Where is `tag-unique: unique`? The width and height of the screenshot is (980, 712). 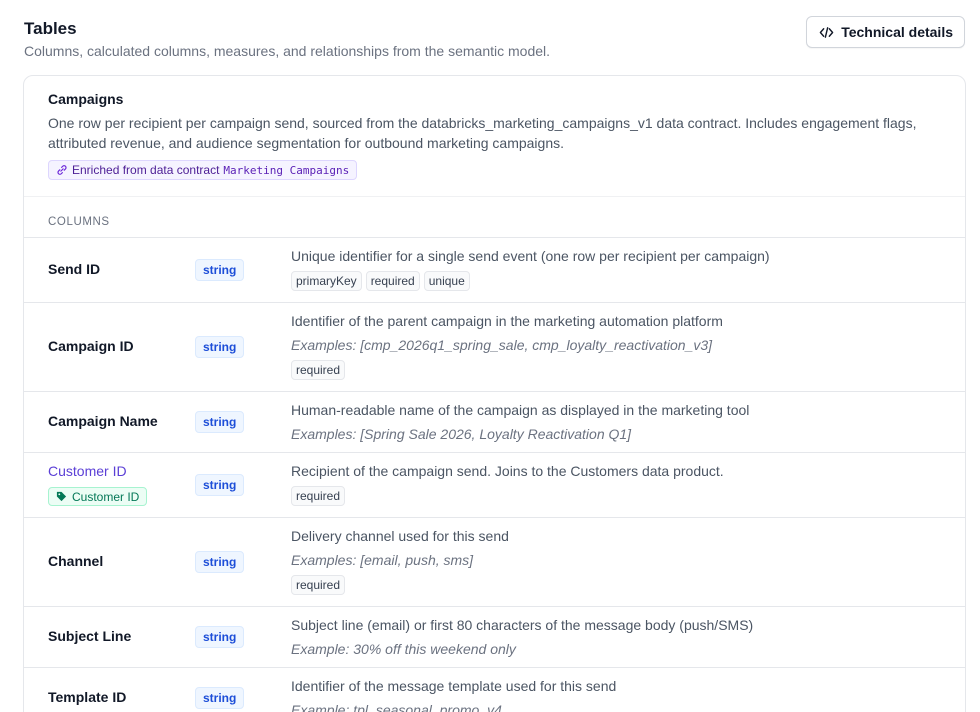
tag-unique: unique is located at coordinates (446, 281).